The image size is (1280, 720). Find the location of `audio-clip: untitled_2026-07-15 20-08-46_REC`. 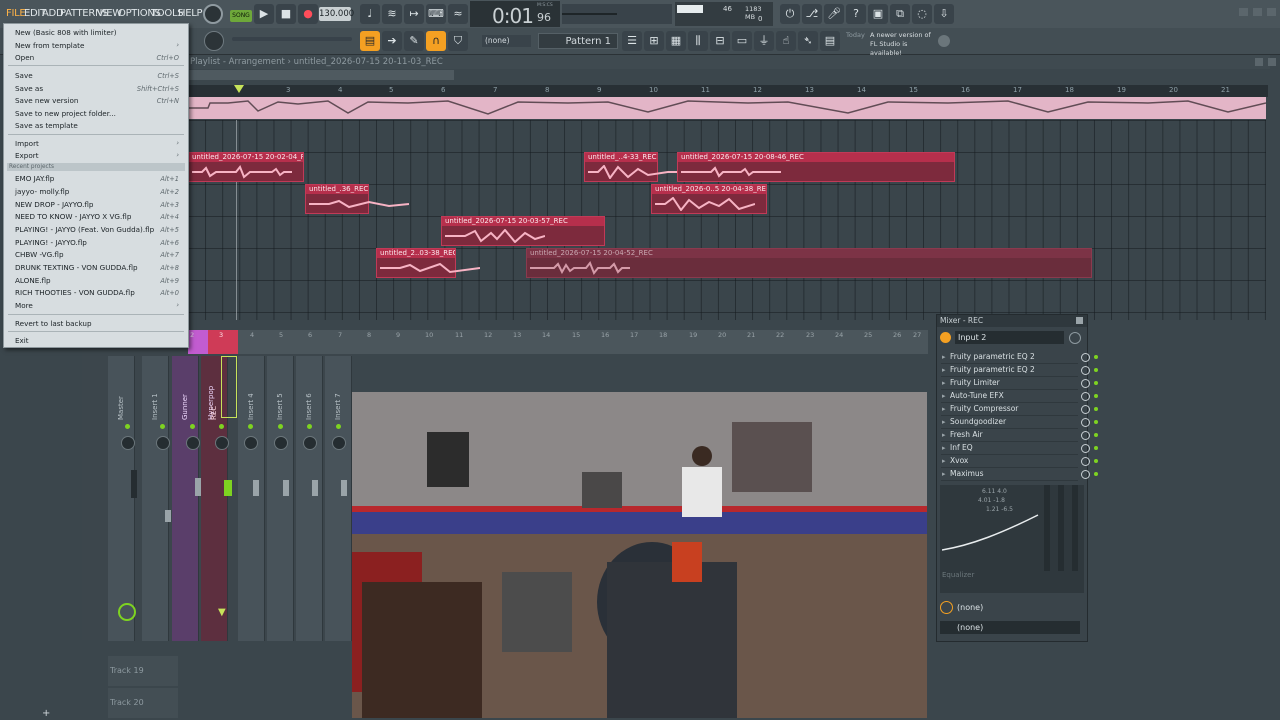

audio-clip: untitled_2026-07-15 20-08-46_REC is located at coordinates (816, 167).